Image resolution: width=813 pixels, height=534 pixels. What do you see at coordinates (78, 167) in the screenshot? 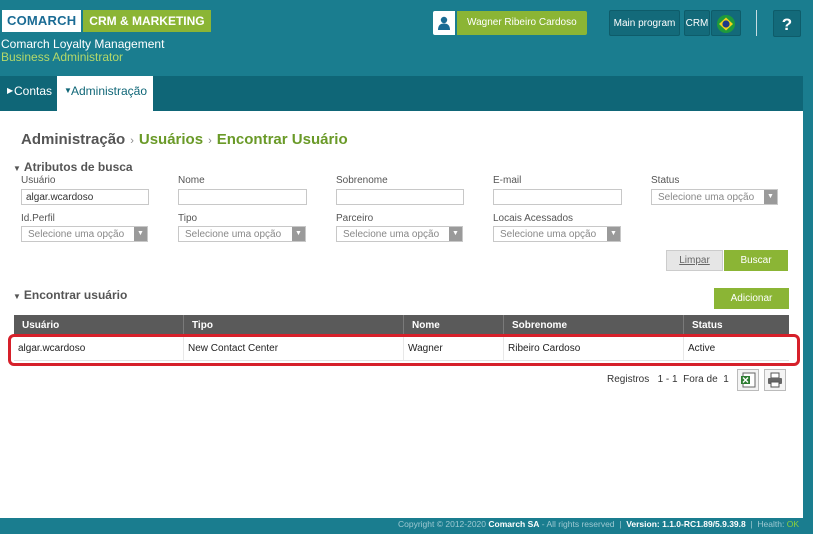
I see `search-section-title: Atributos de busca` at bounding box center [78, 167].